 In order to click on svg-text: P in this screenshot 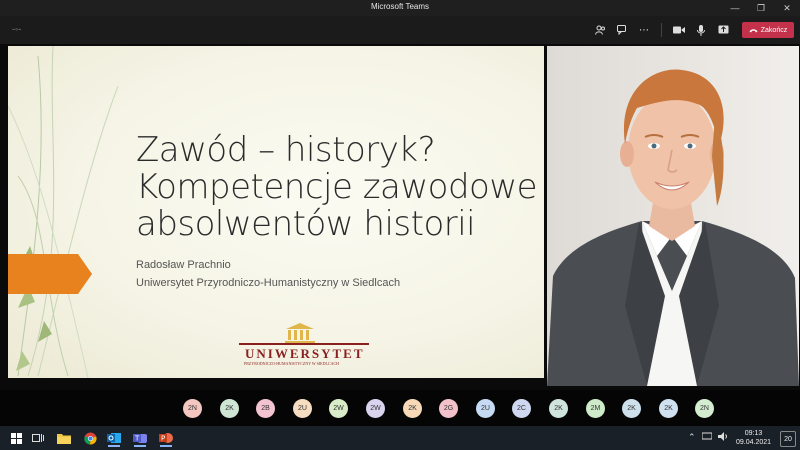, I will do `click(163, 439)`.